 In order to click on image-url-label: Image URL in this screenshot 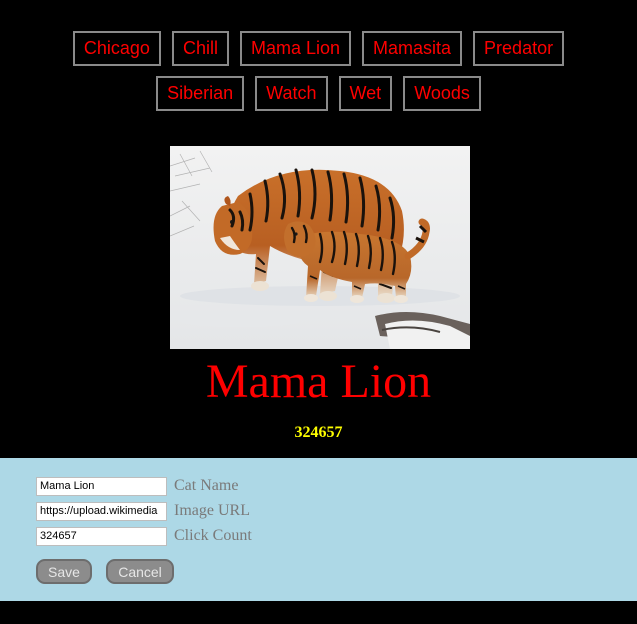, I will do `click(212, 510)`.